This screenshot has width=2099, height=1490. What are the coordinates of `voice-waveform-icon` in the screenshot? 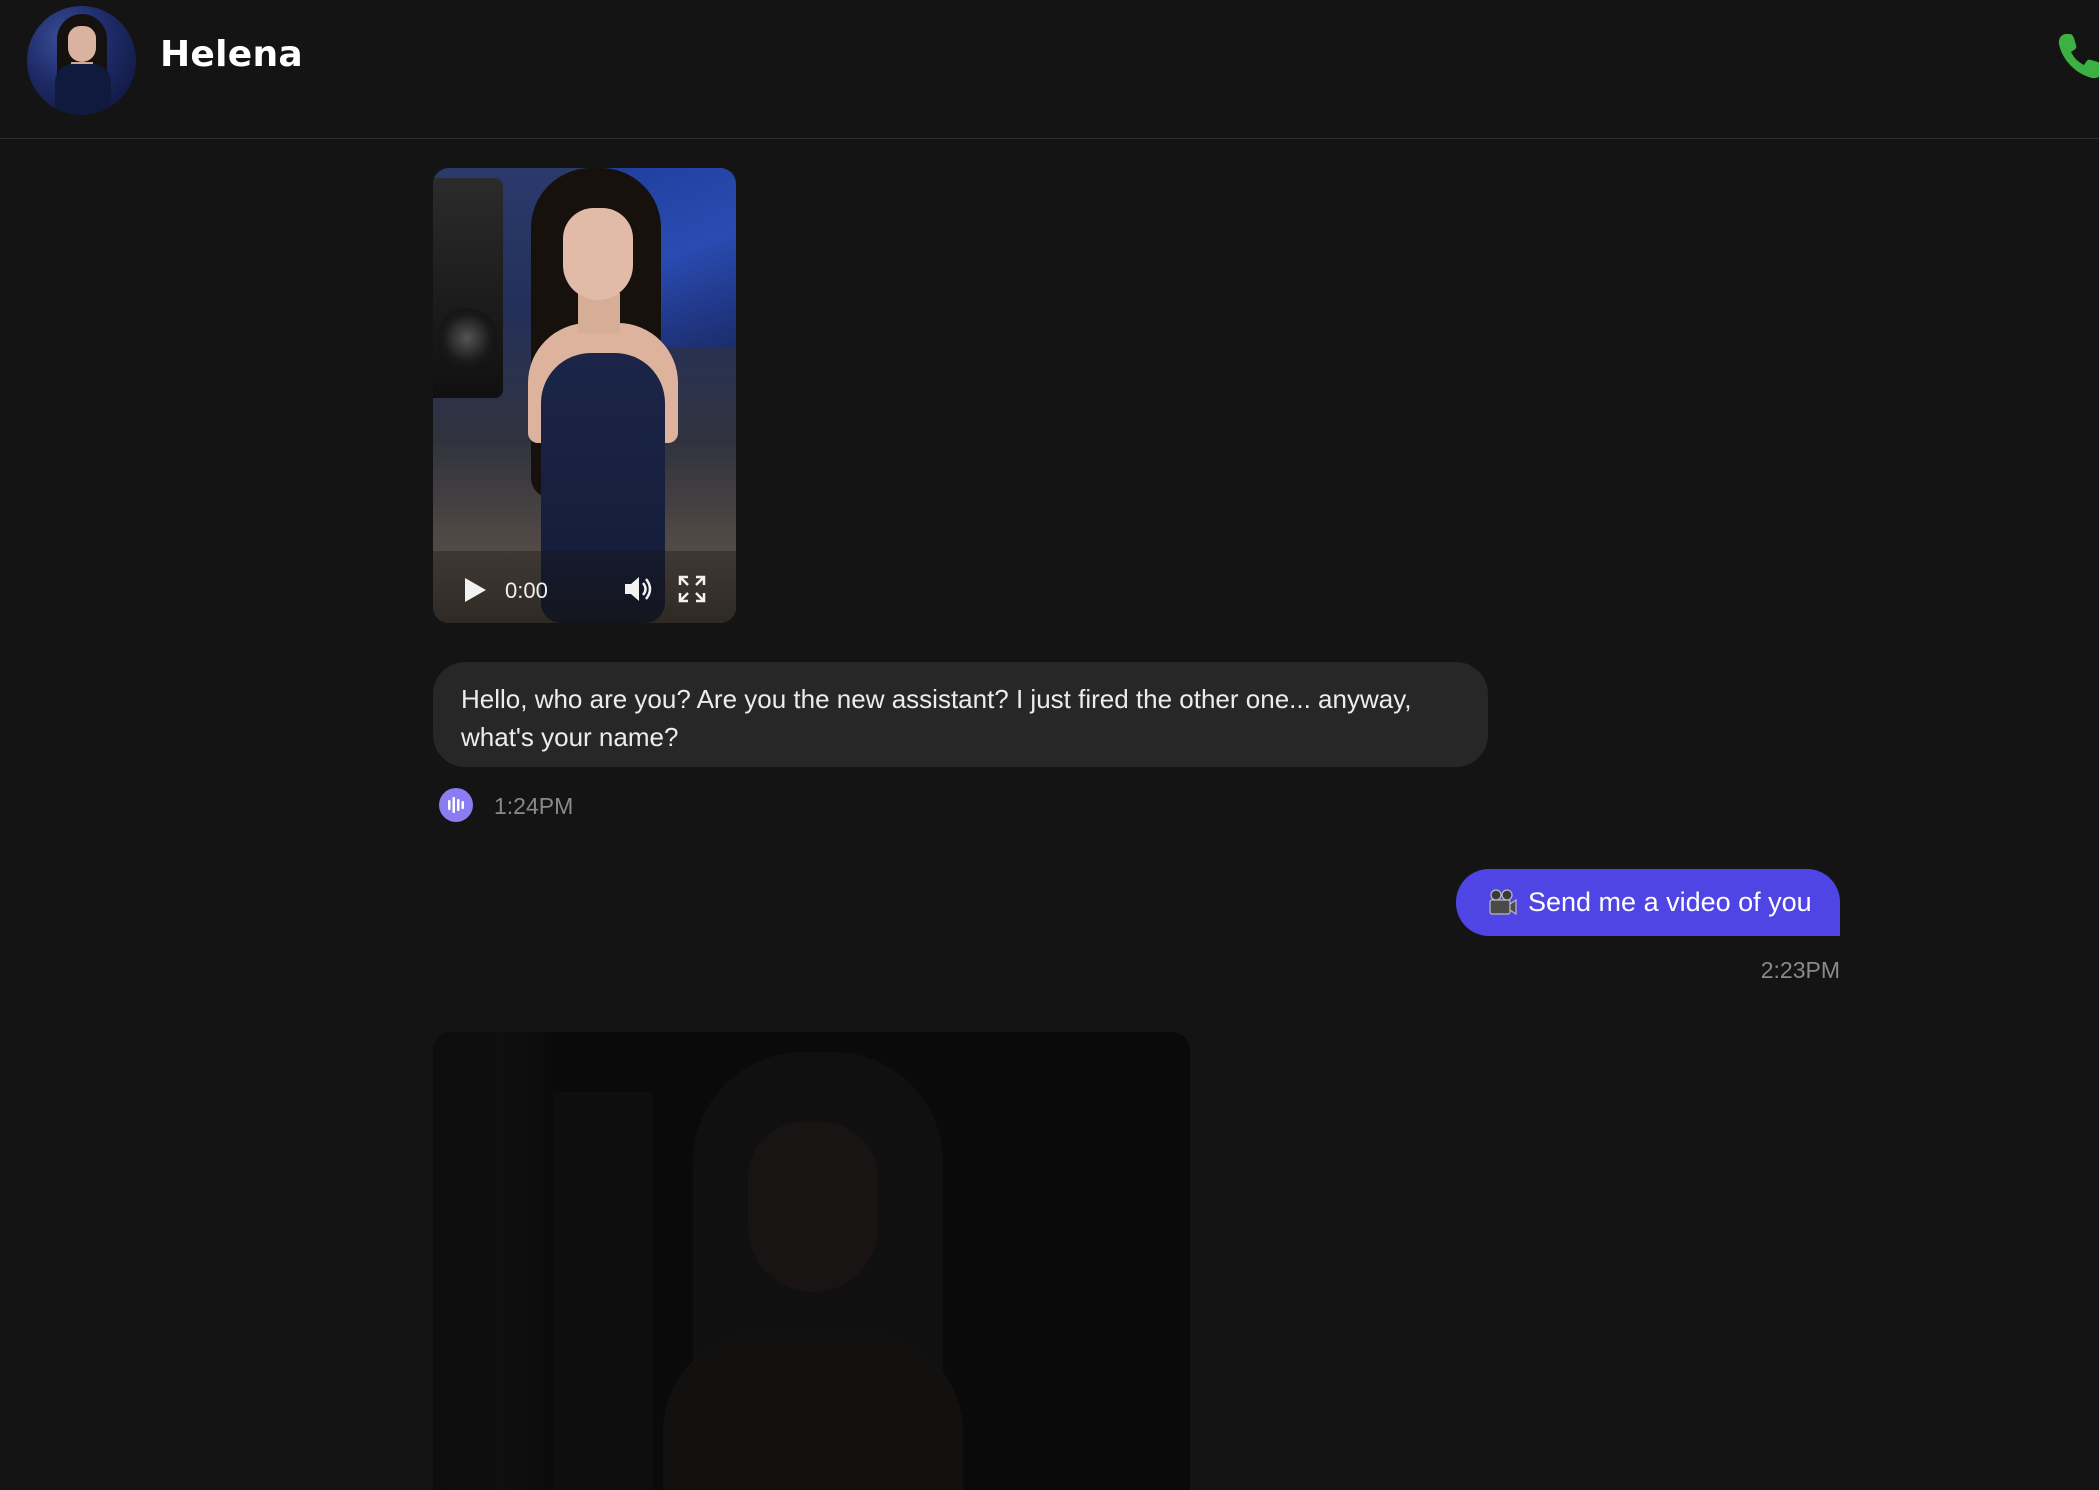 It's located at (456, 805).